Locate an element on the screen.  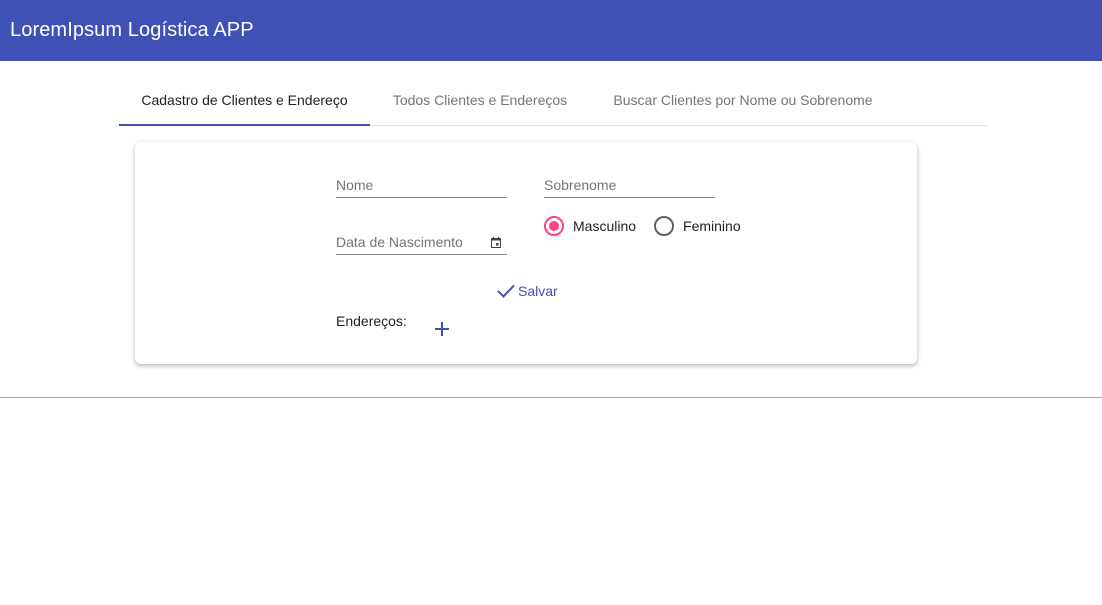
data-nascimento-field is located at coordinates (421, 242).